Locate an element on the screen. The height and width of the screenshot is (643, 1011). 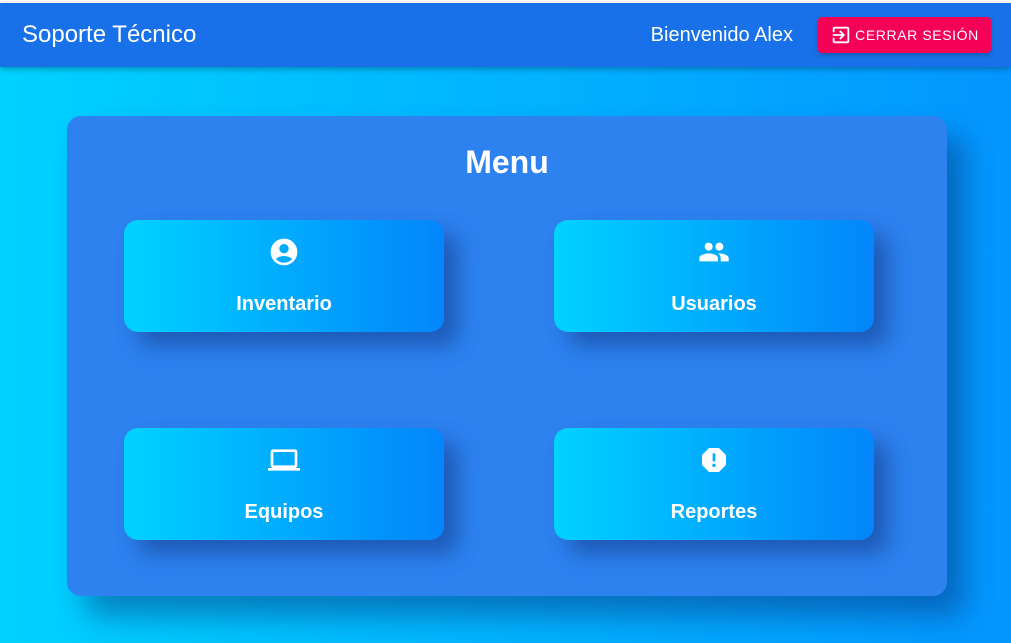
menu-tile-label: Equipos is located at coordinates (284, 512).